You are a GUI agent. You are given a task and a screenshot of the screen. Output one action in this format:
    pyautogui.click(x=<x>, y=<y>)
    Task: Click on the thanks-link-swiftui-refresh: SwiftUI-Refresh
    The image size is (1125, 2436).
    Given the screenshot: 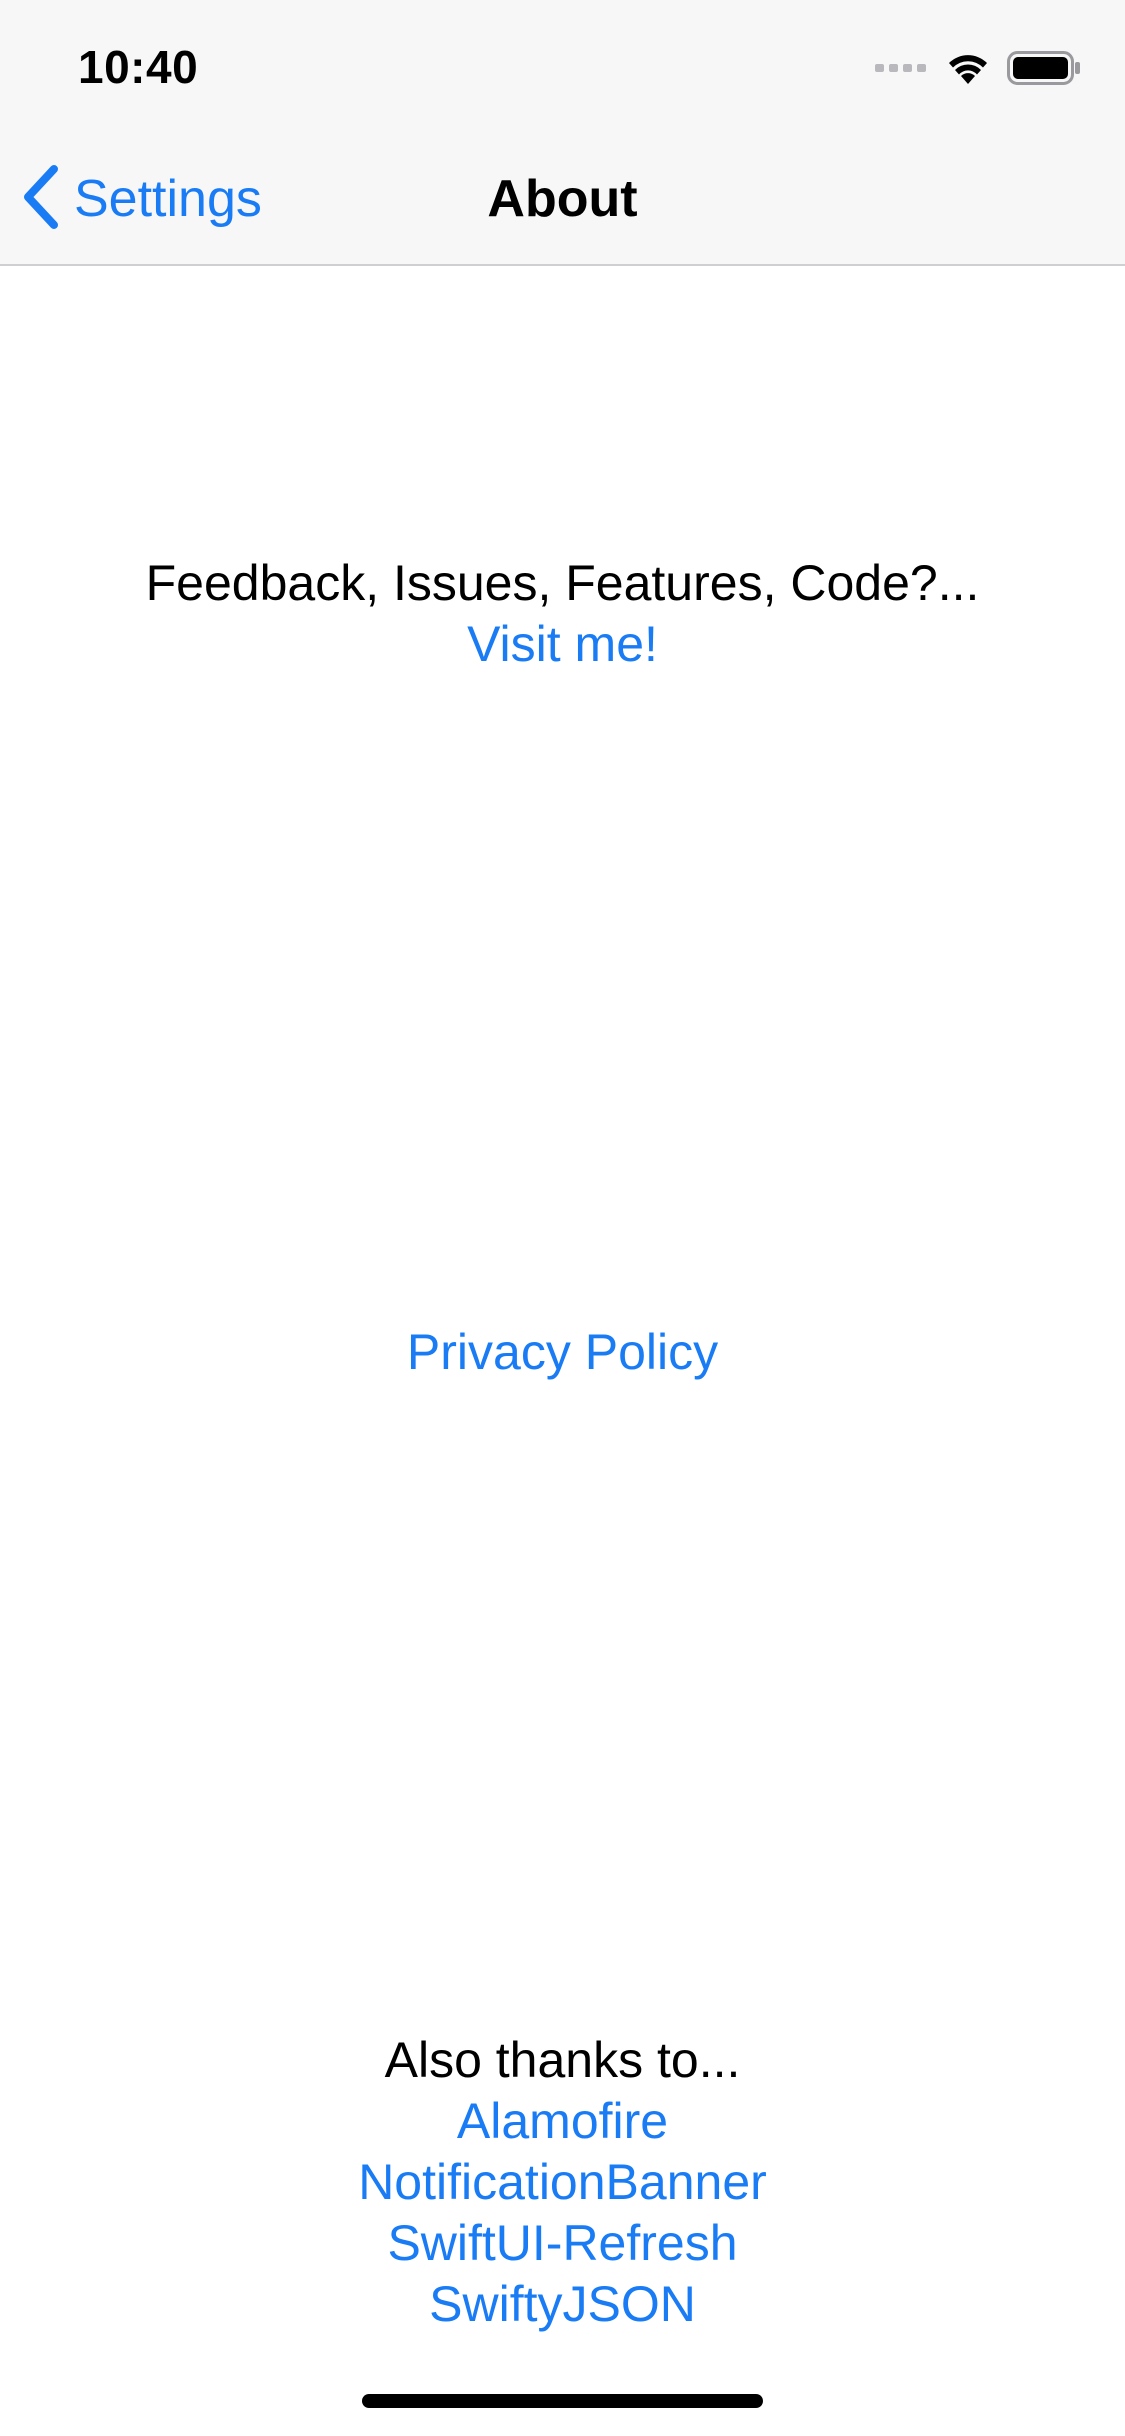 What is the action you would take?
    pyautogui.click(x=562, y=2243)
    